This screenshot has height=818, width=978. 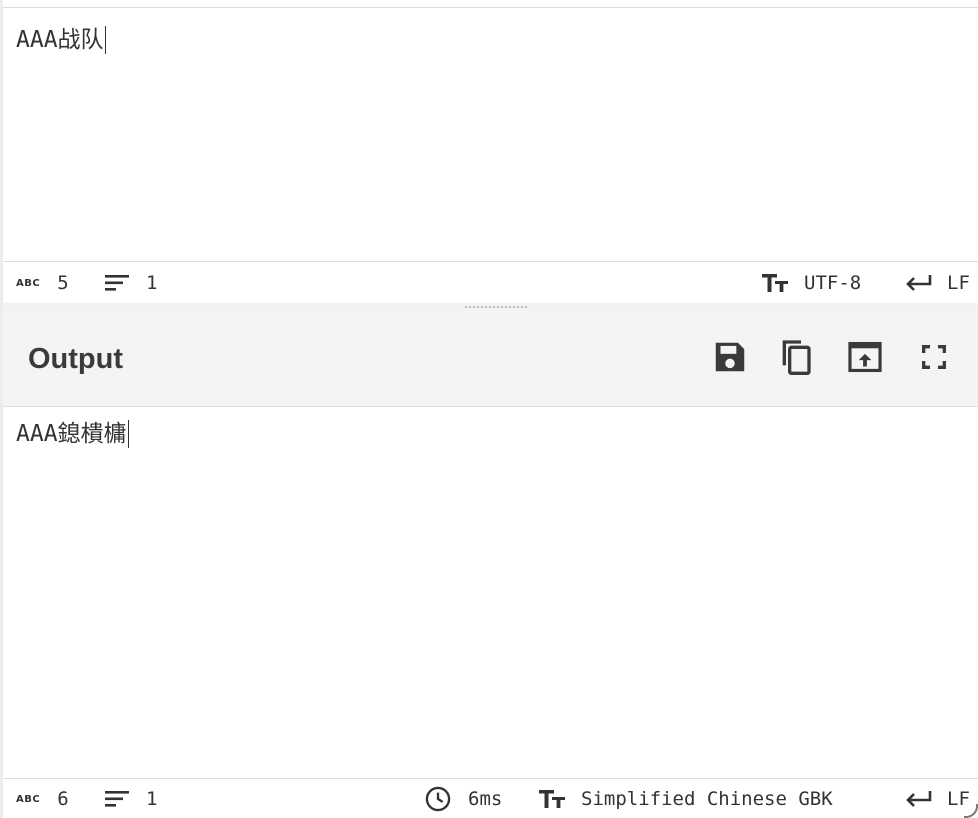 I want to click on upload-to-input-icon, so click(x=865, y=359).